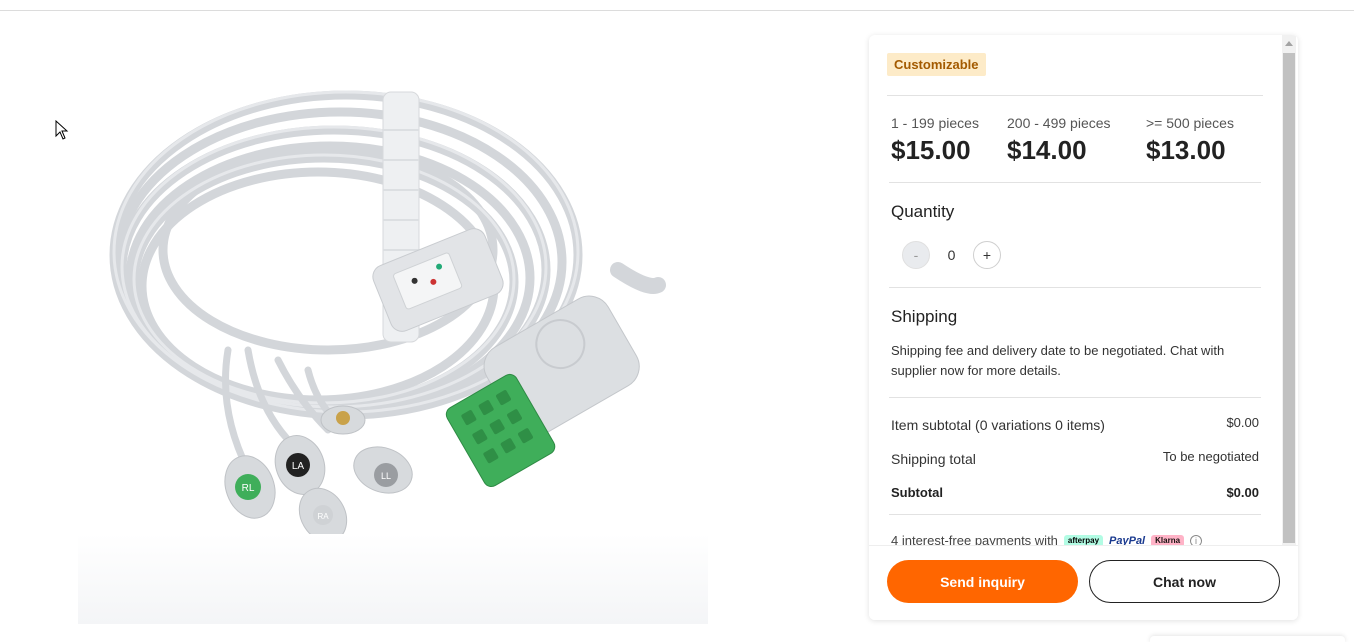 This screenshot has height=642, width=1354. What do you see at coordinates (931, 150) in the screenshot?
I see `price-tier-price: $15.00` at bounding box center [931, 150].